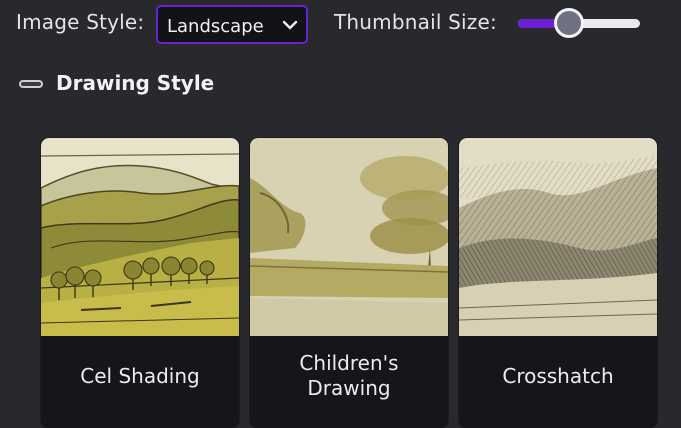 Image resolution: width=681 pixels, height=428 pixels. I want to click on card-label: Crosshatch, so click(558, 375).